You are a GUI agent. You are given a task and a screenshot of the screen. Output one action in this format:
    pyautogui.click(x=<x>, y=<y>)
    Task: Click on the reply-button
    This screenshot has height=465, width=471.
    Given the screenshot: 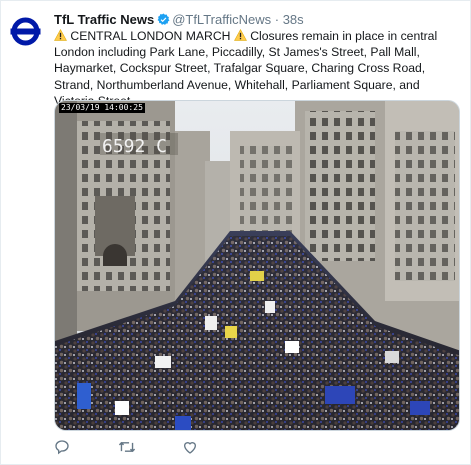 What is the action you would take?
    pyautogui.click(x=63, y=448)
    